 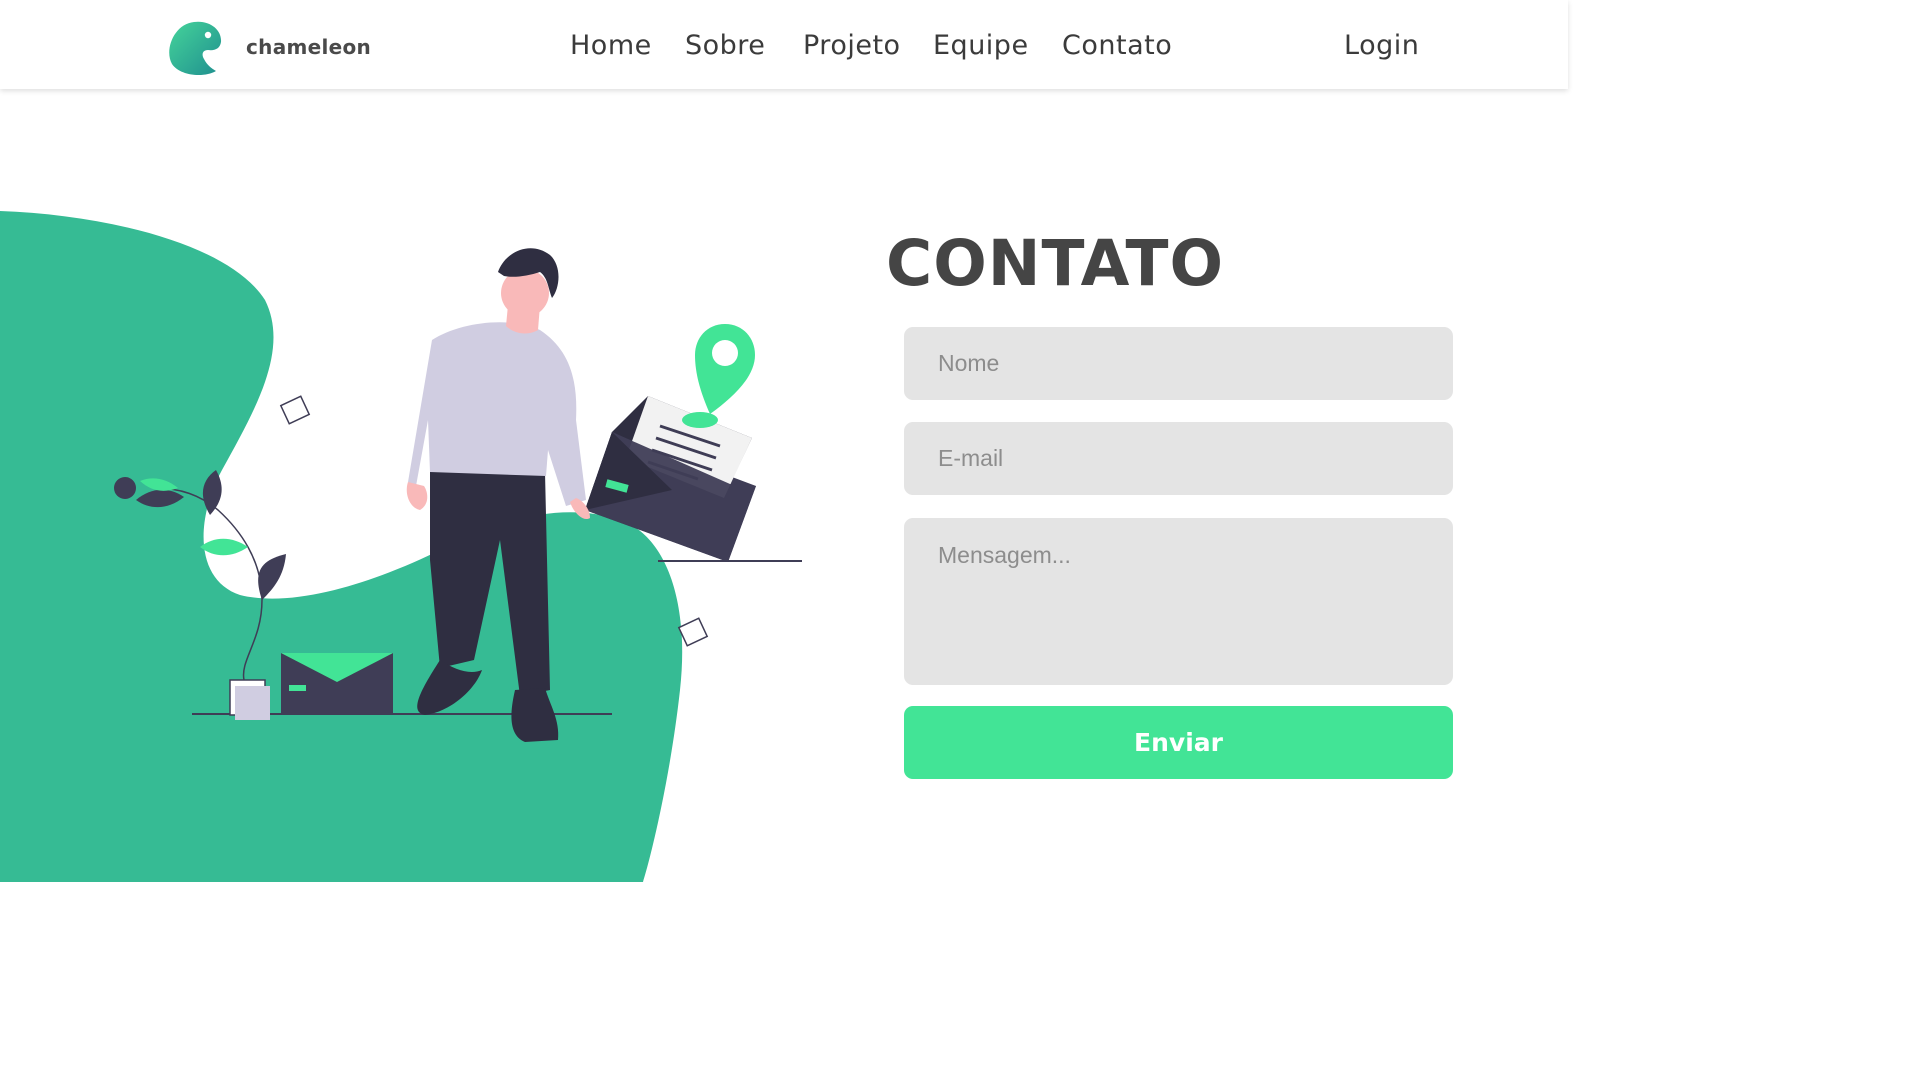 What do you see at coordinates (1381, 45) in the screenshot?
I see `nav-login: Login` at bounding box center [1381, 45].